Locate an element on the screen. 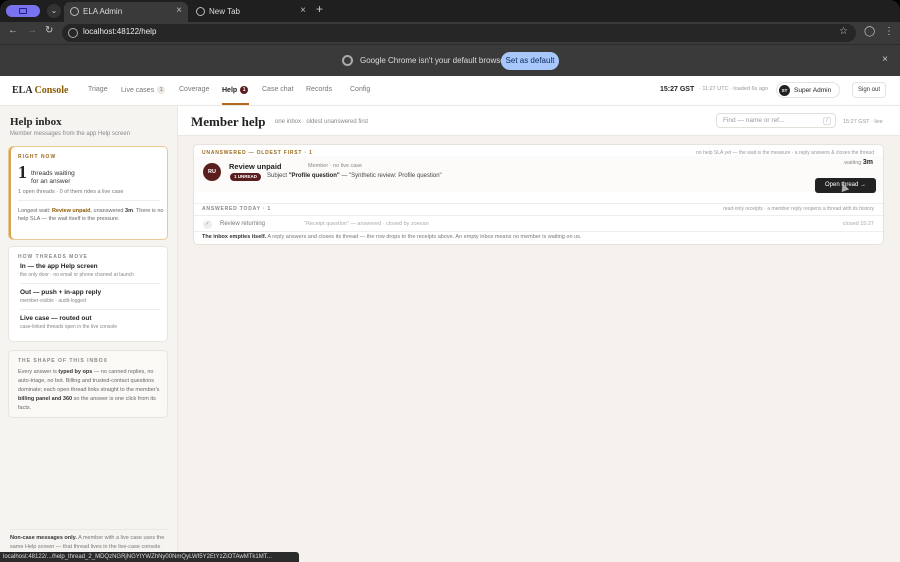 This screenshot has height=562, width=900. waiting-count: 1 is located at coordinates (22, 172).